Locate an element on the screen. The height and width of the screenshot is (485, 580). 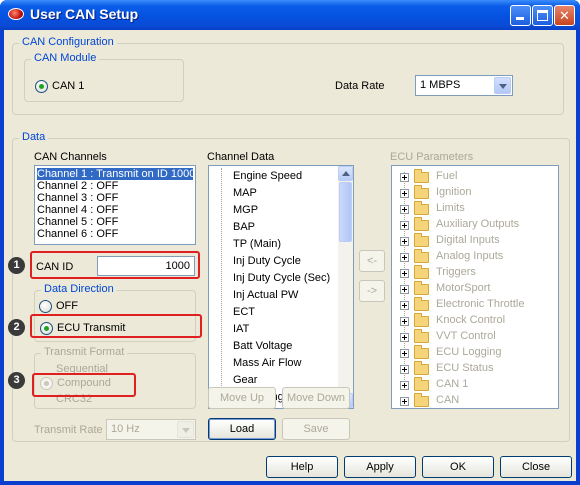
channel-item: Channel 5 : OFF is located at coordinates (115, 222).